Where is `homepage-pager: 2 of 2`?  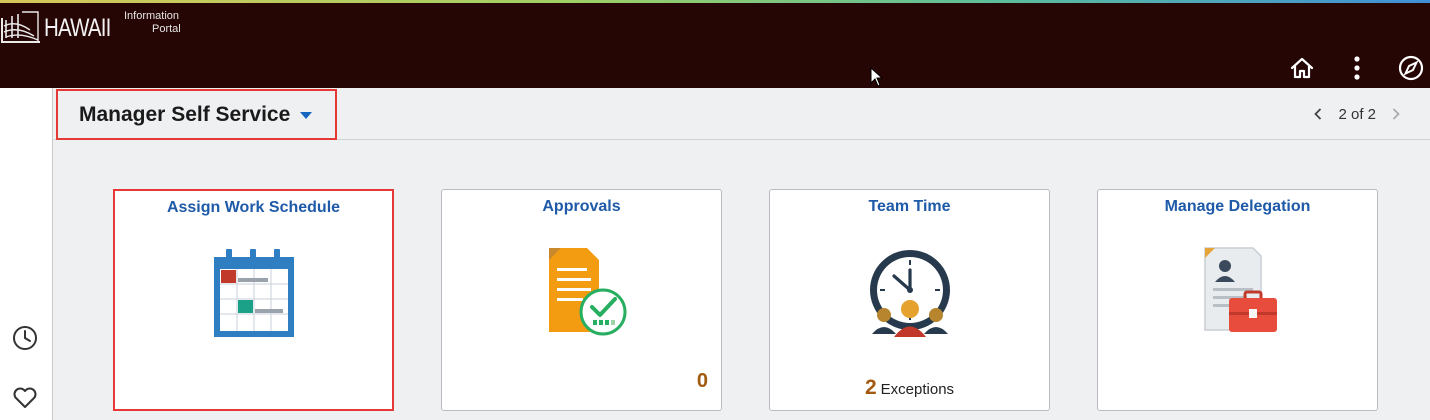 homepage-pager: 2 of 2 is located at coordinates (1357, 114).